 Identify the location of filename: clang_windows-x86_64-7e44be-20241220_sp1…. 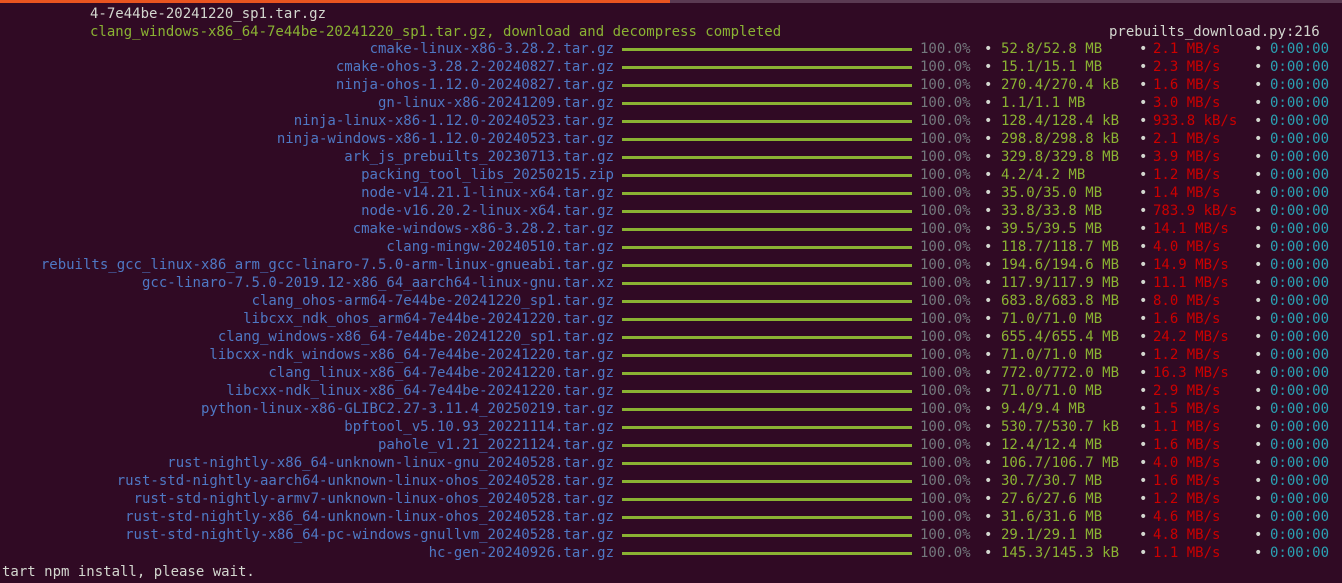
(415, 337).